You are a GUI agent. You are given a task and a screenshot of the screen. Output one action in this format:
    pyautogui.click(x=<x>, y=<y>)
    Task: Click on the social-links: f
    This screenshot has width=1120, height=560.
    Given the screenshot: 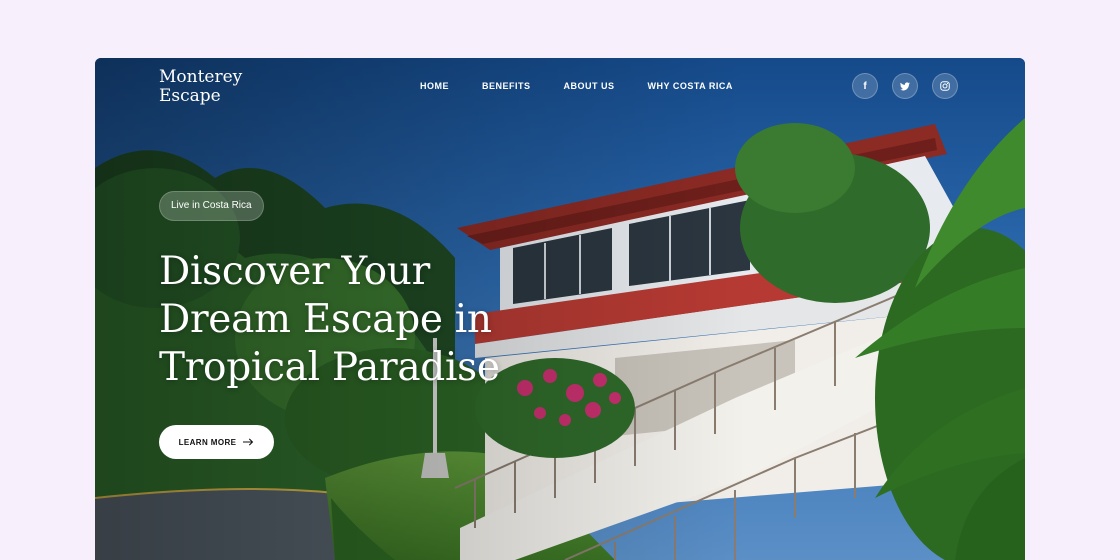 What is the action you would take?
    pyautogui.click(x=905, y=86)
    